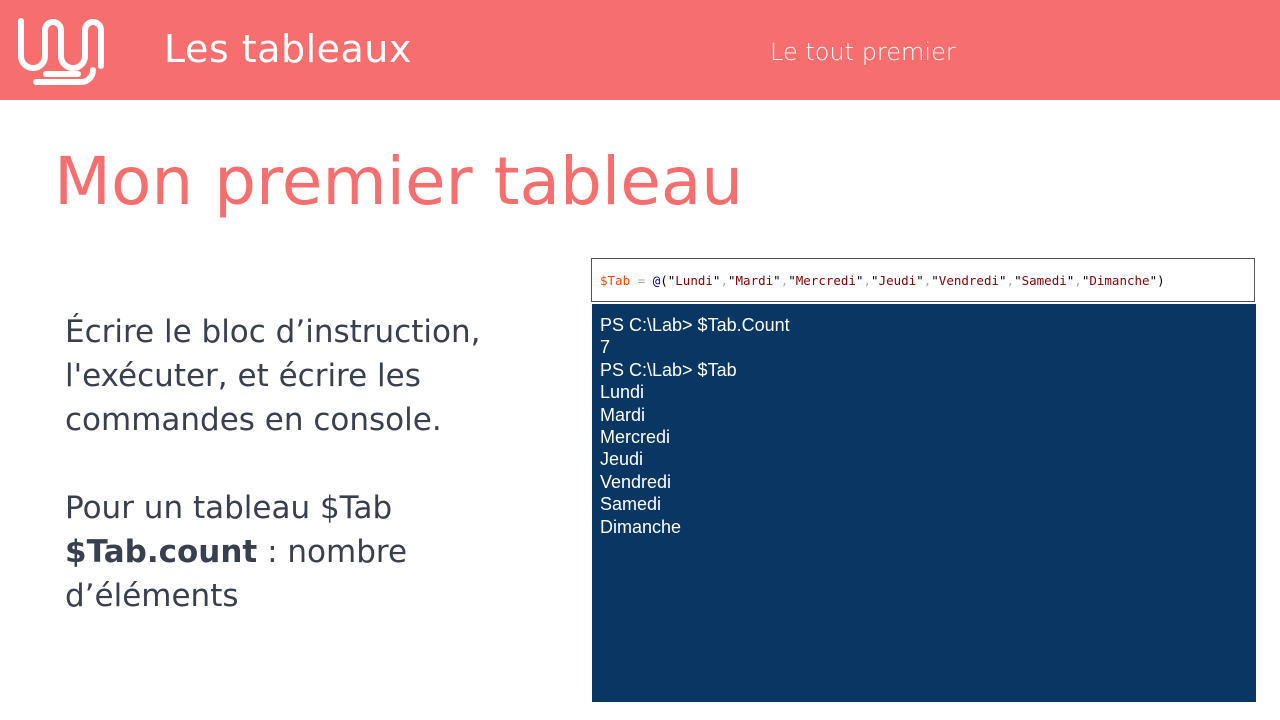  What do you see at coordinates (694, 280) in the screenshot?
I see `code-string: Lundi` at bounding box center [694, 280].